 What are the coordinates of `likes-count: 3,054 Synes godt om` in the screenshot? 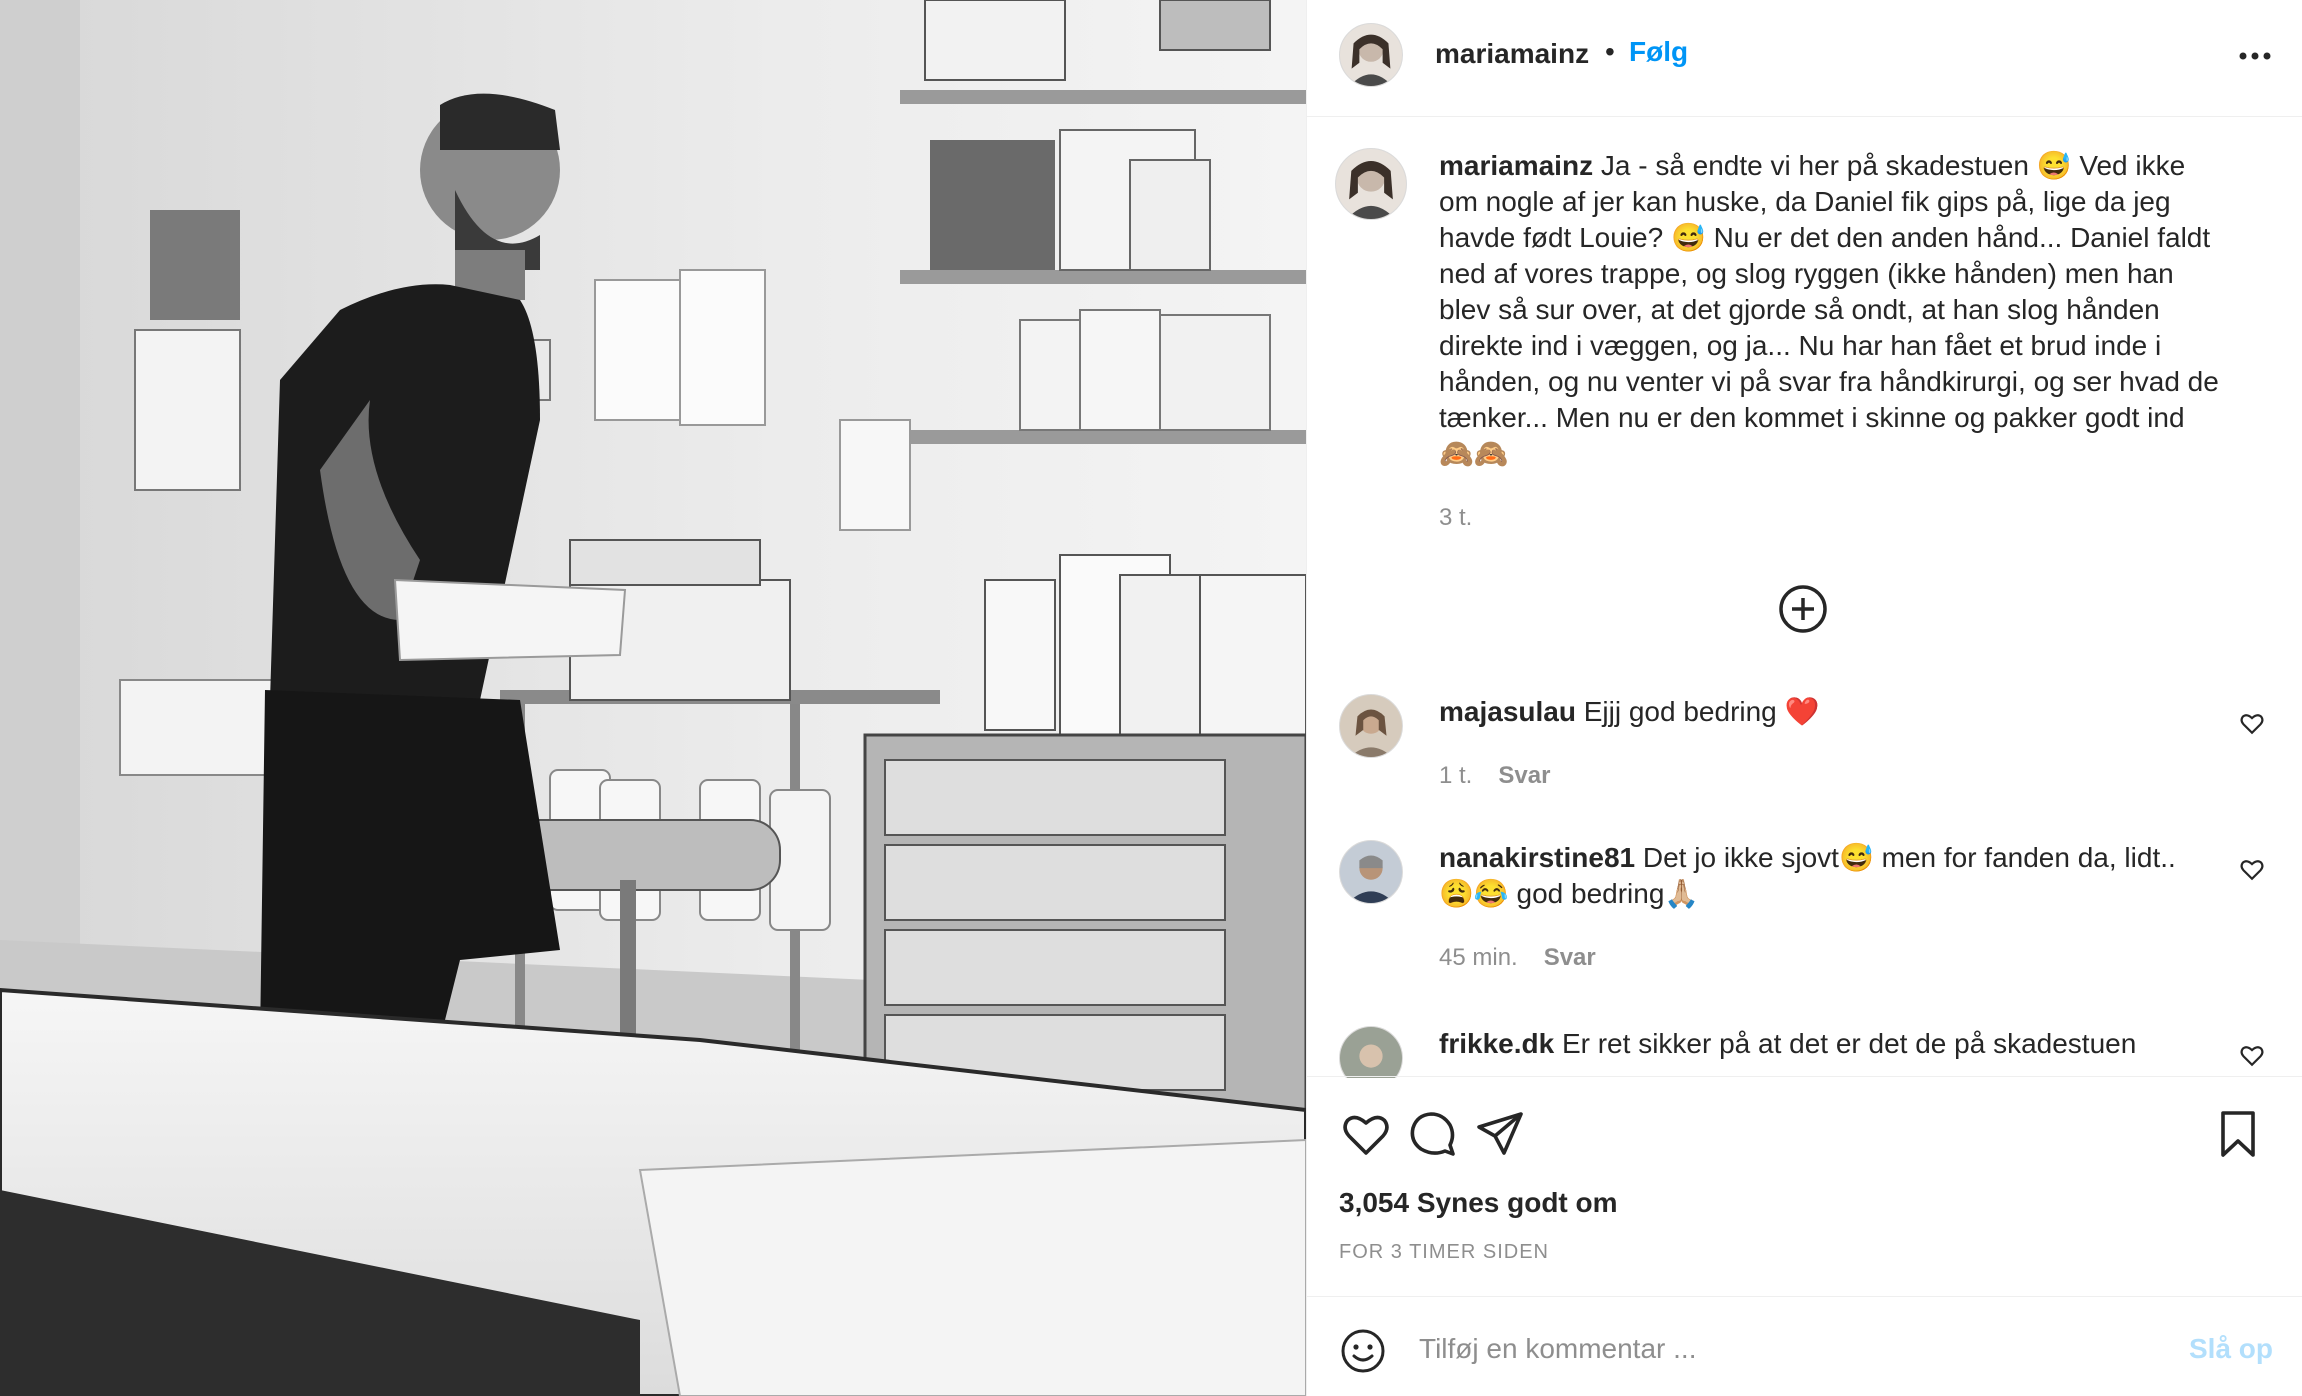 It's located at (1478, 1203).